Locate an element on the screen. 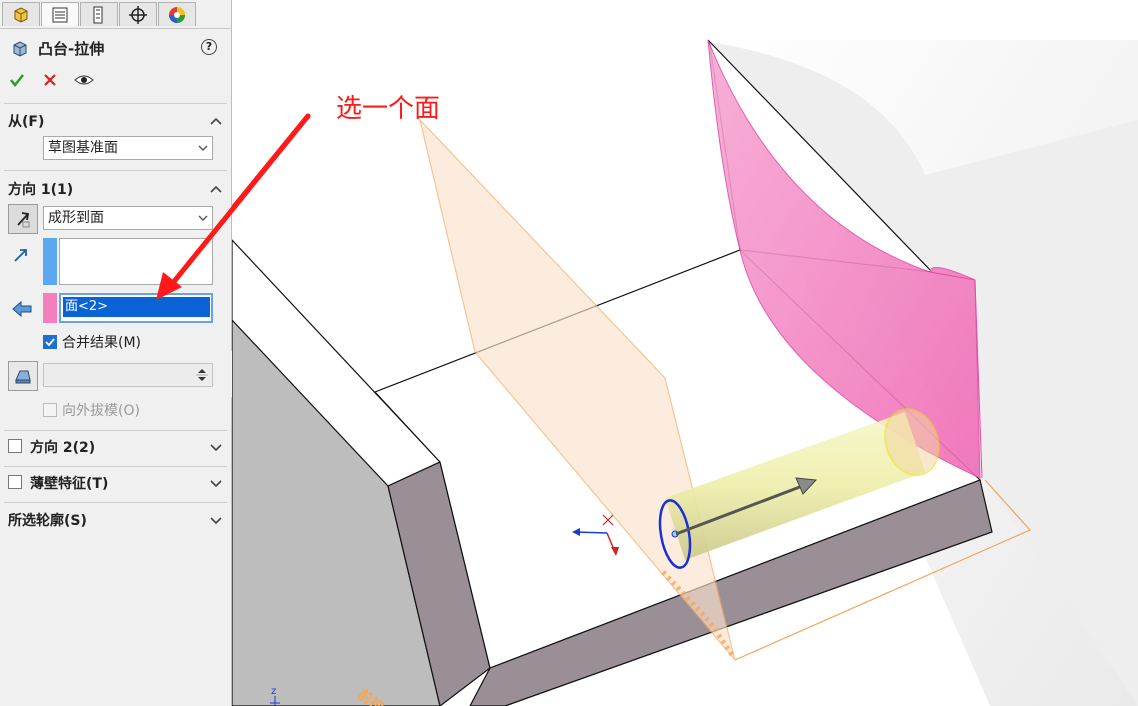 This screenshot has width=1138, height=706. ok-checkmark-icon is located at coordinates (17, 80).